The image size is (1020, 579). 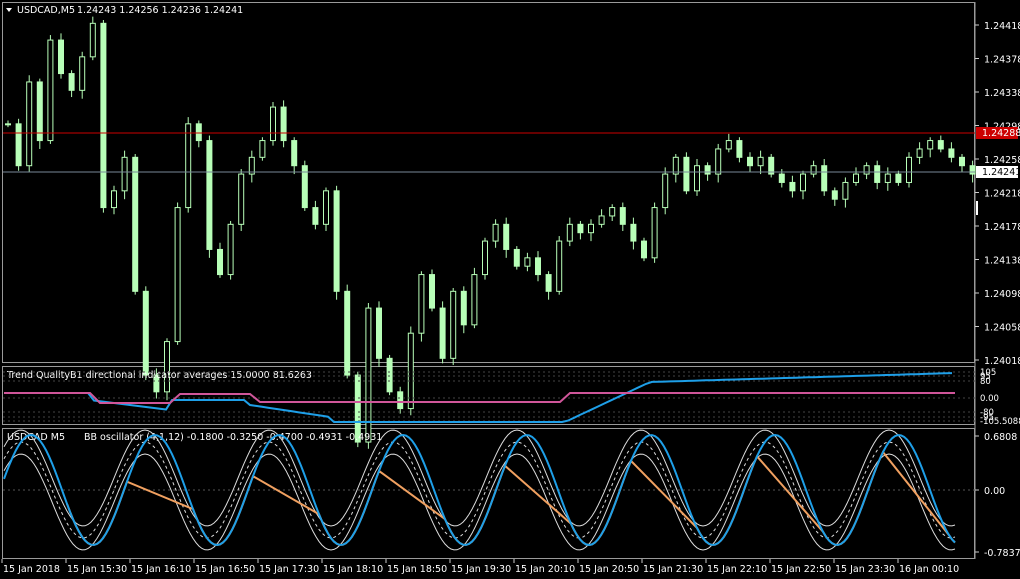 What do you see at coordinates (1001, 133) in the screenshot?
I see `ask-price-tag-label: 1.24288` at bounding box center [1001, 133].